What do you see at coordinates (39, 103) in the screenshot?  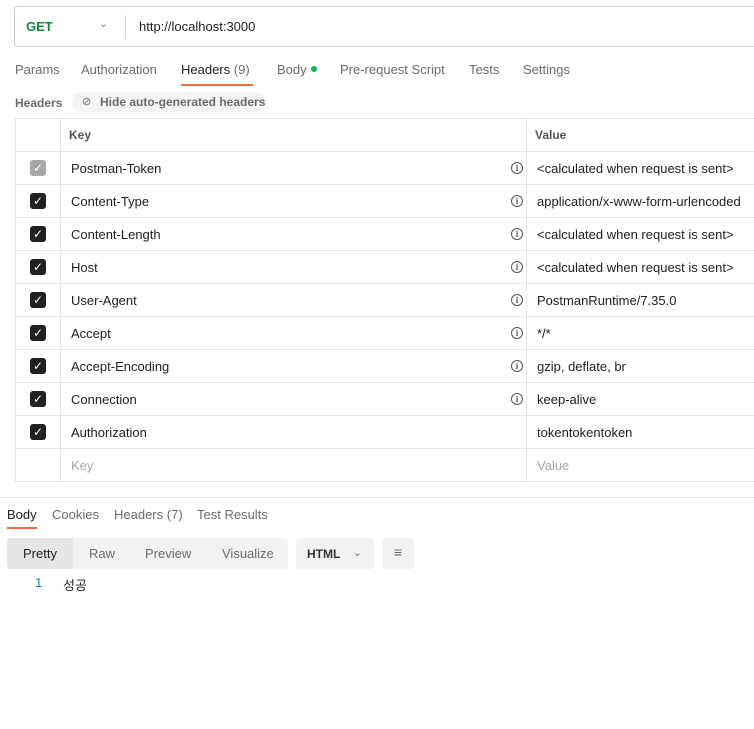 I see `headers-label: Headers` at bounding box center [39, 103].